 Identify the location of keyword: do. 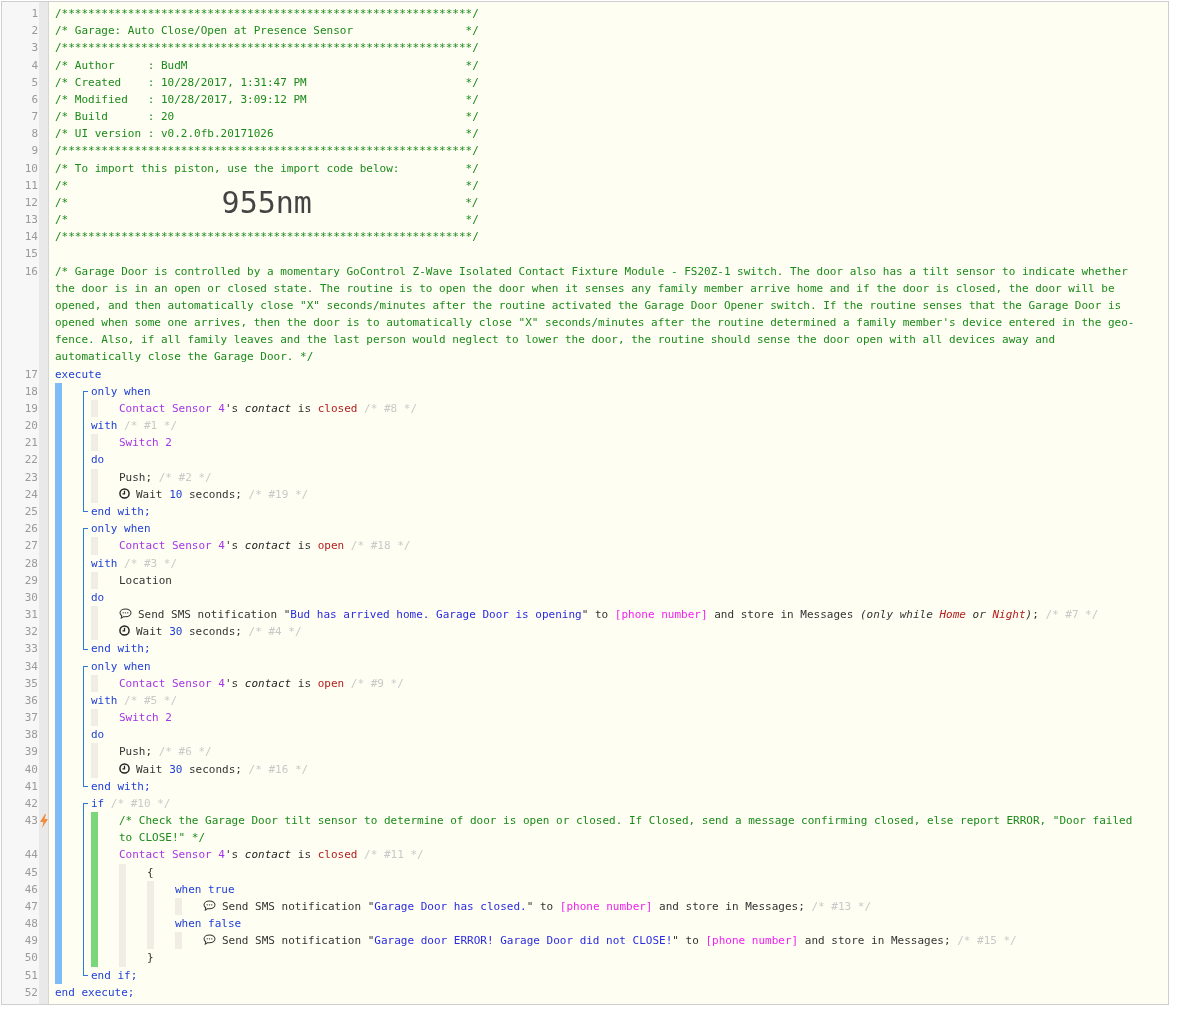
(98, 597).